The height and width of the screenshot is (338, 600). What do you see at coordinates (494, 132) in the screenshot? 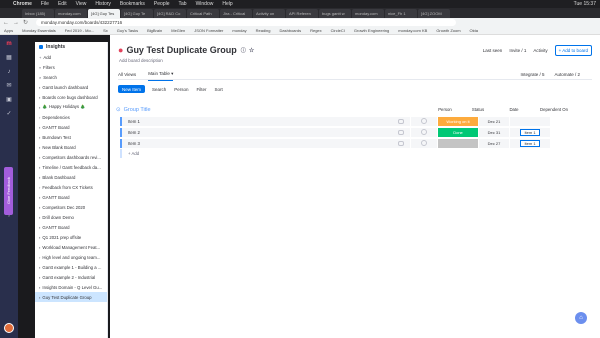
I see `date-cell: Dec 31` at bounding box center [494, 132].